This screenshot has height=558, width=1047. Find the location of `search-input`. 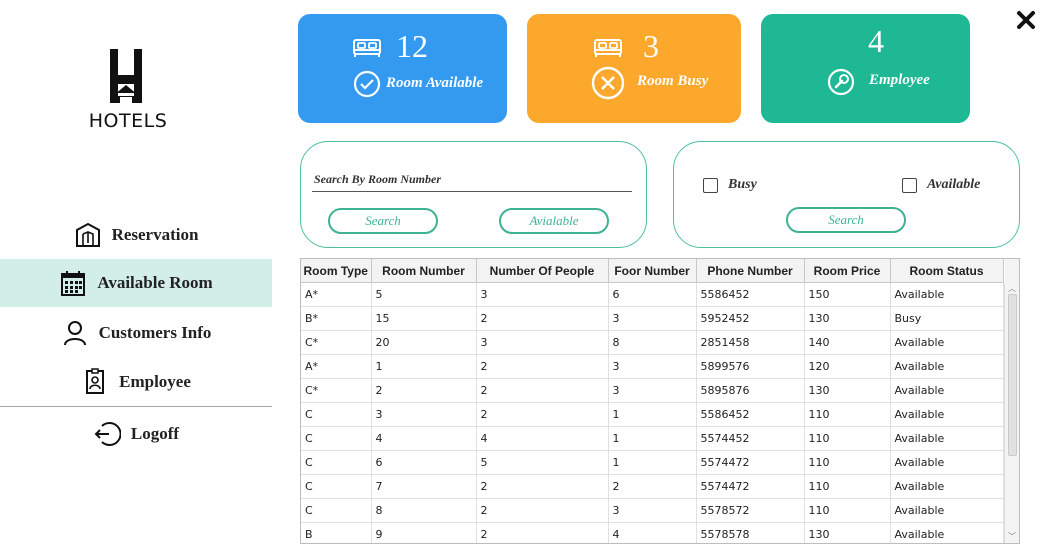

search-input is located at coordinates (472, 191).